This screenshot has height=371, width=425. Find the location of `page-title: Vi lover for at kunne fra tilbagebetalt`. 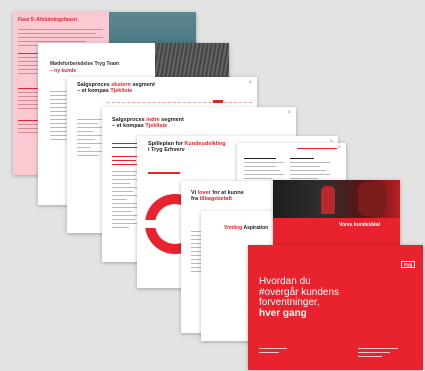

page-title: Vi lover for at kunne fra tilbagebetalt is located at coordinates (217, 196).